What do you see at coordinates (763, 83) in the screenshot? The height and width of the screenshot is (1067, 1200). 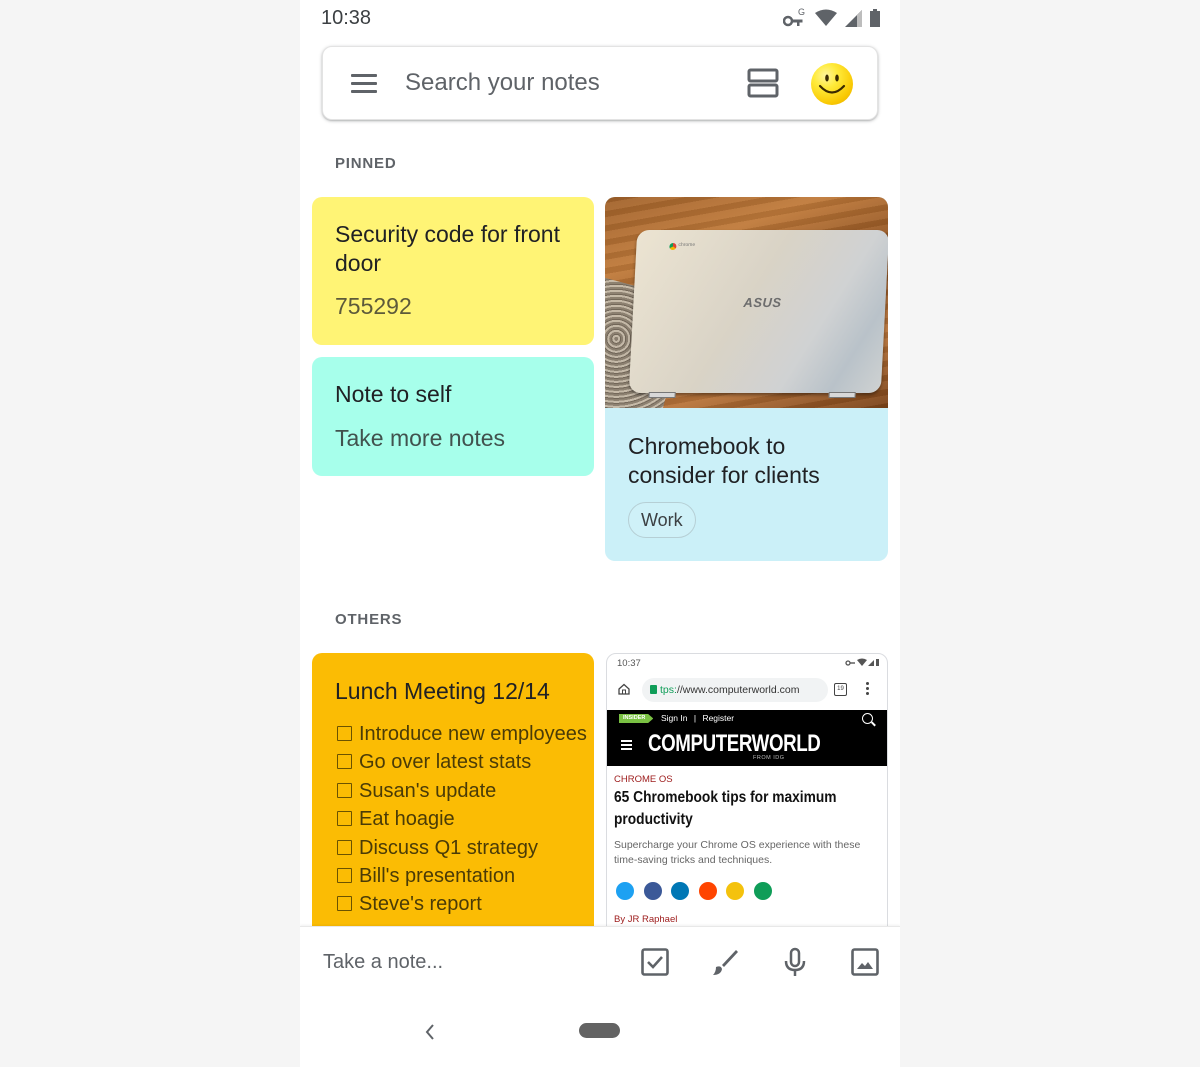 I see `view-agenda-icon` at bounding box center [763, 83].